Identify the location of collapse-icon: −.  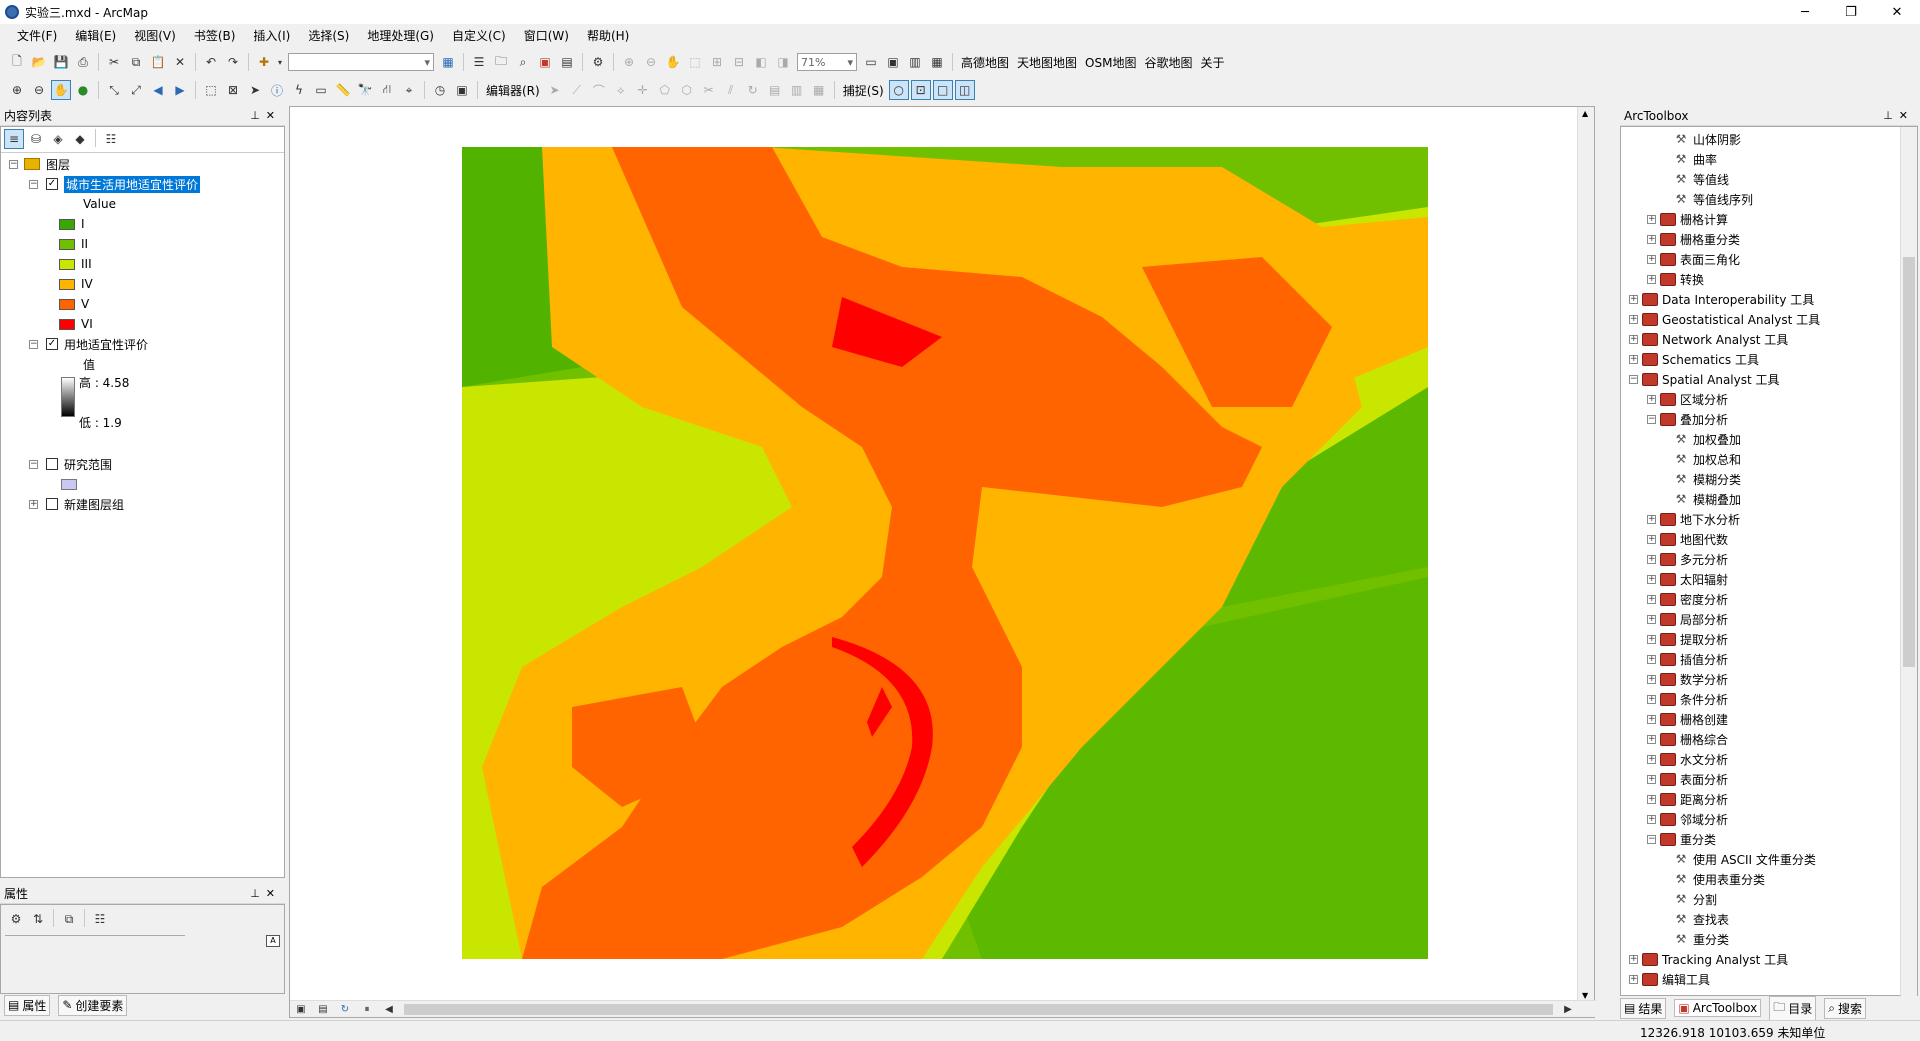
(1651, 419).